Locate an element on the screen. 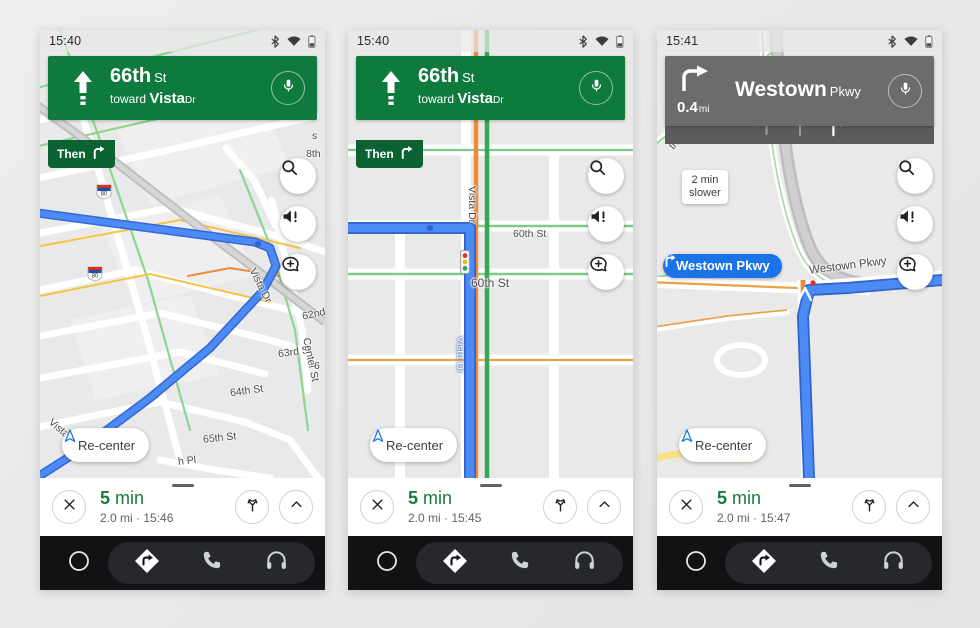 The height and width of the screenshot is (628, 980). phone-icon is located at coordinates (828, 563).